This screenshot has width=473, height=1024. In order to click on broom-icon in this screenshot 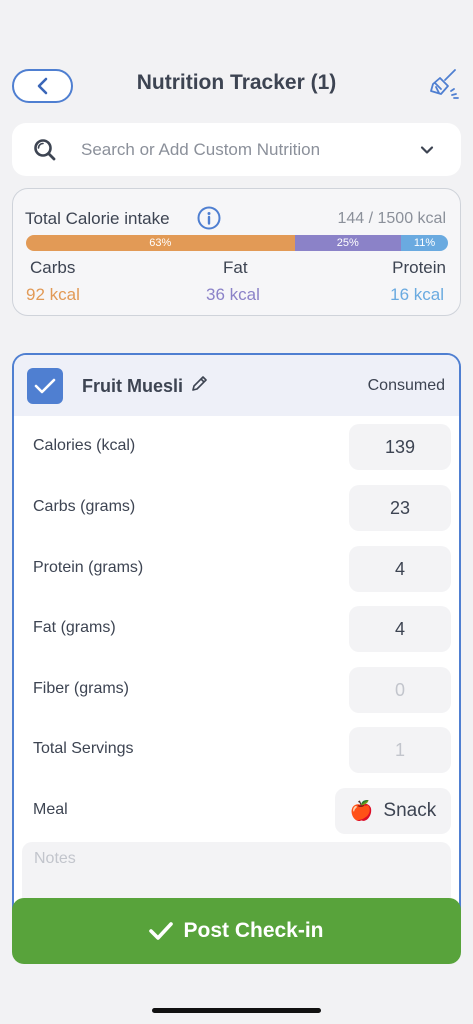, I will do `click(444, 84)`.